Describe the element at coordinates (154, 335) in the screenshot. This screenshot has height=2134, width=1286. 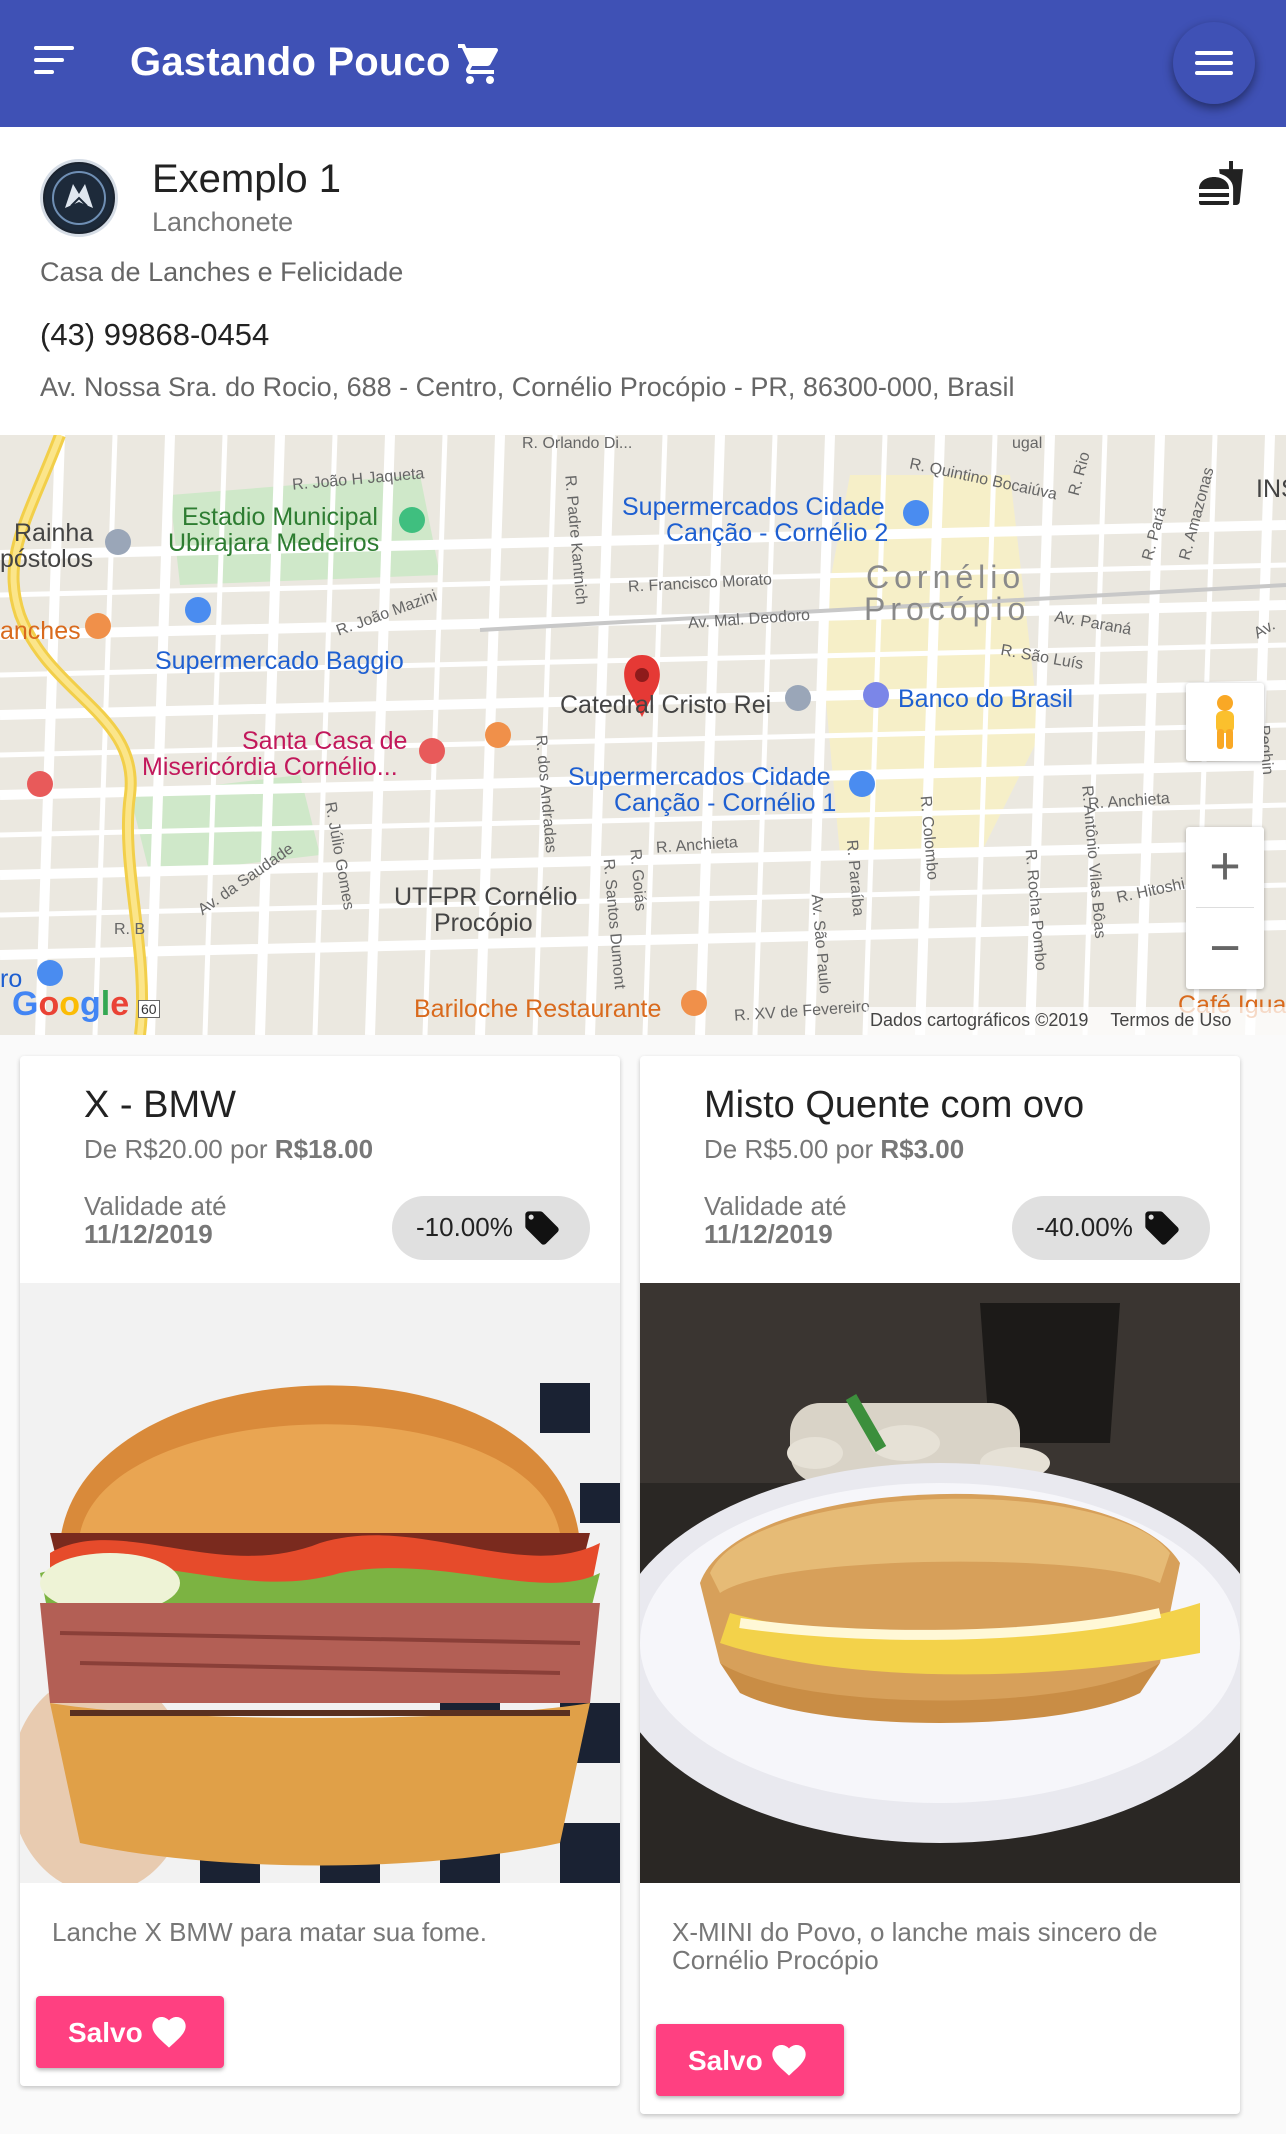
I see `store-phone: (43) 99868-0454` at that location.